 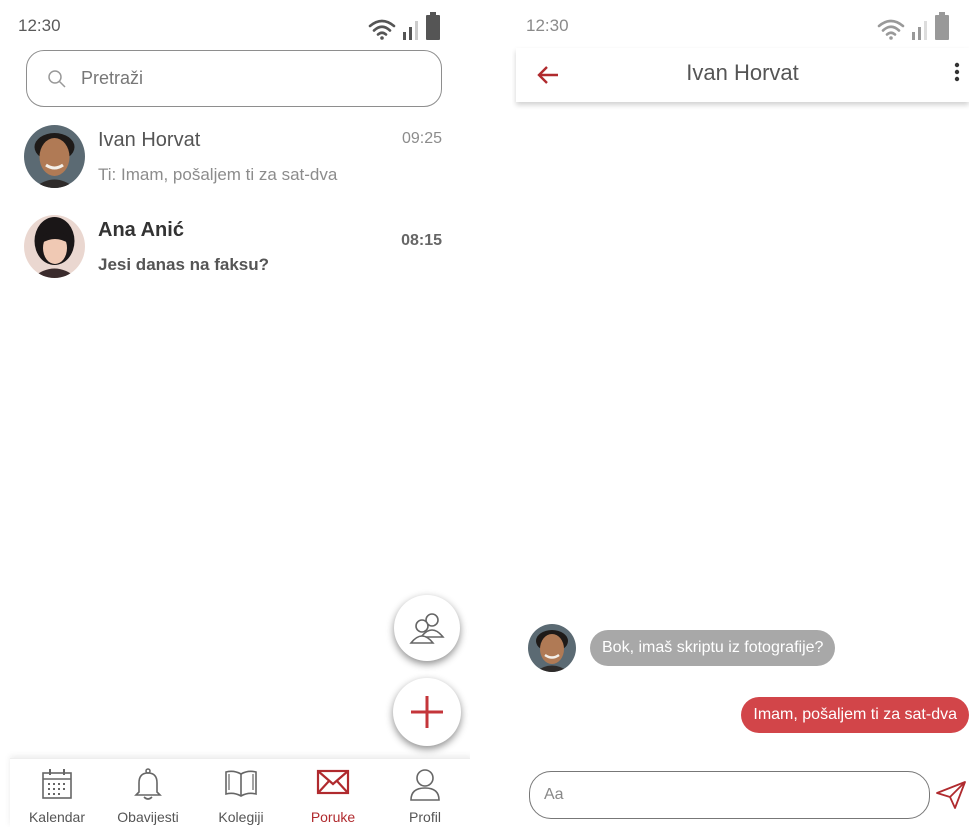 I want to click on conversation-name: Ana Anić, so click(x=141, y=230).